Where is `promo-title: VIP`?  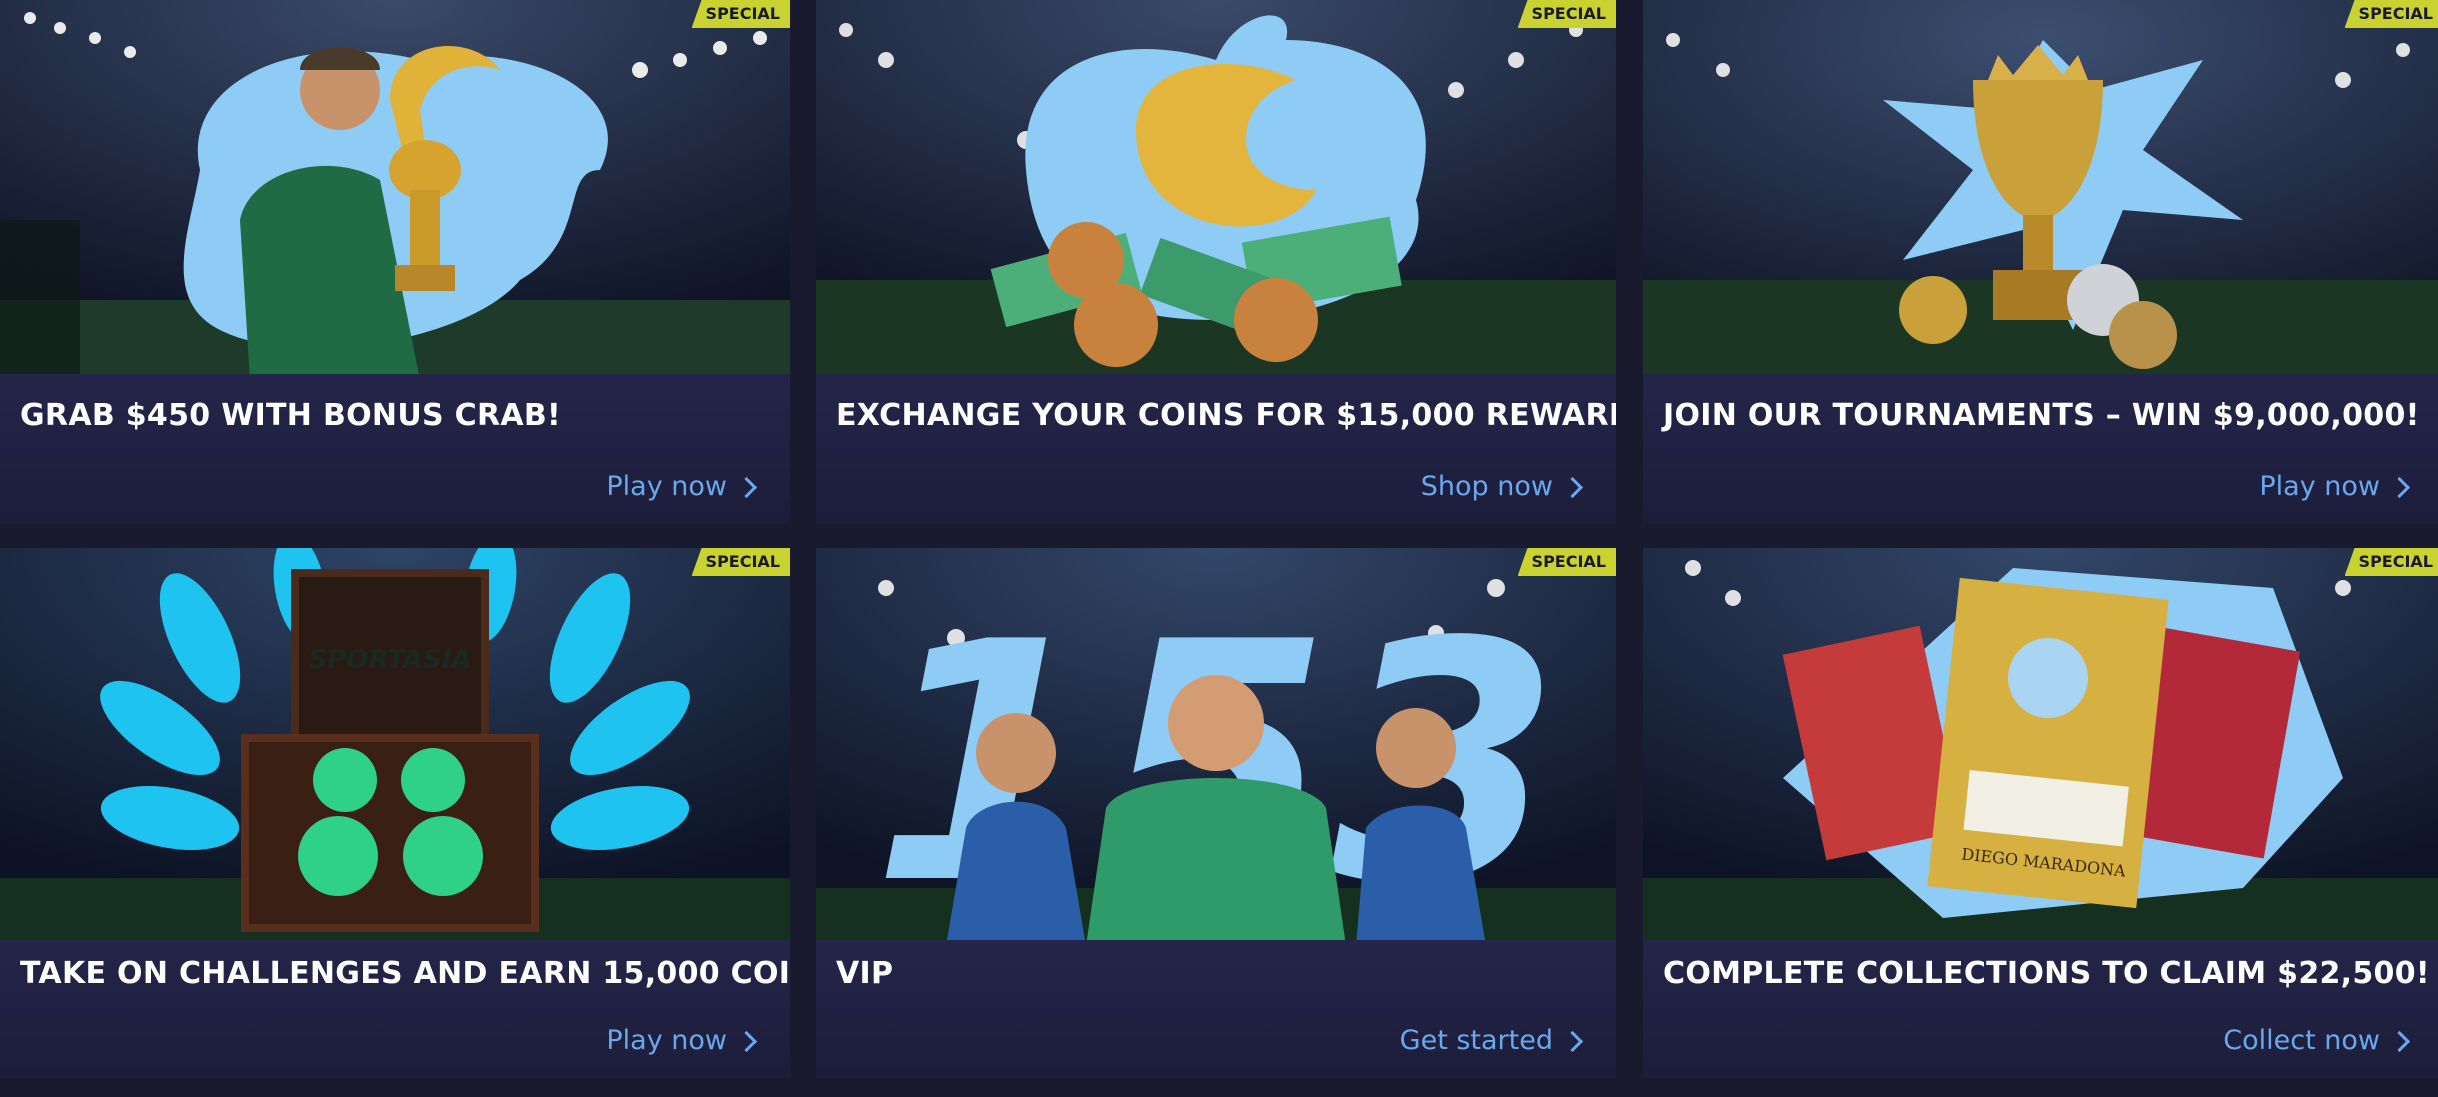 promo-title: VIP is located at coordinates (865, 973).